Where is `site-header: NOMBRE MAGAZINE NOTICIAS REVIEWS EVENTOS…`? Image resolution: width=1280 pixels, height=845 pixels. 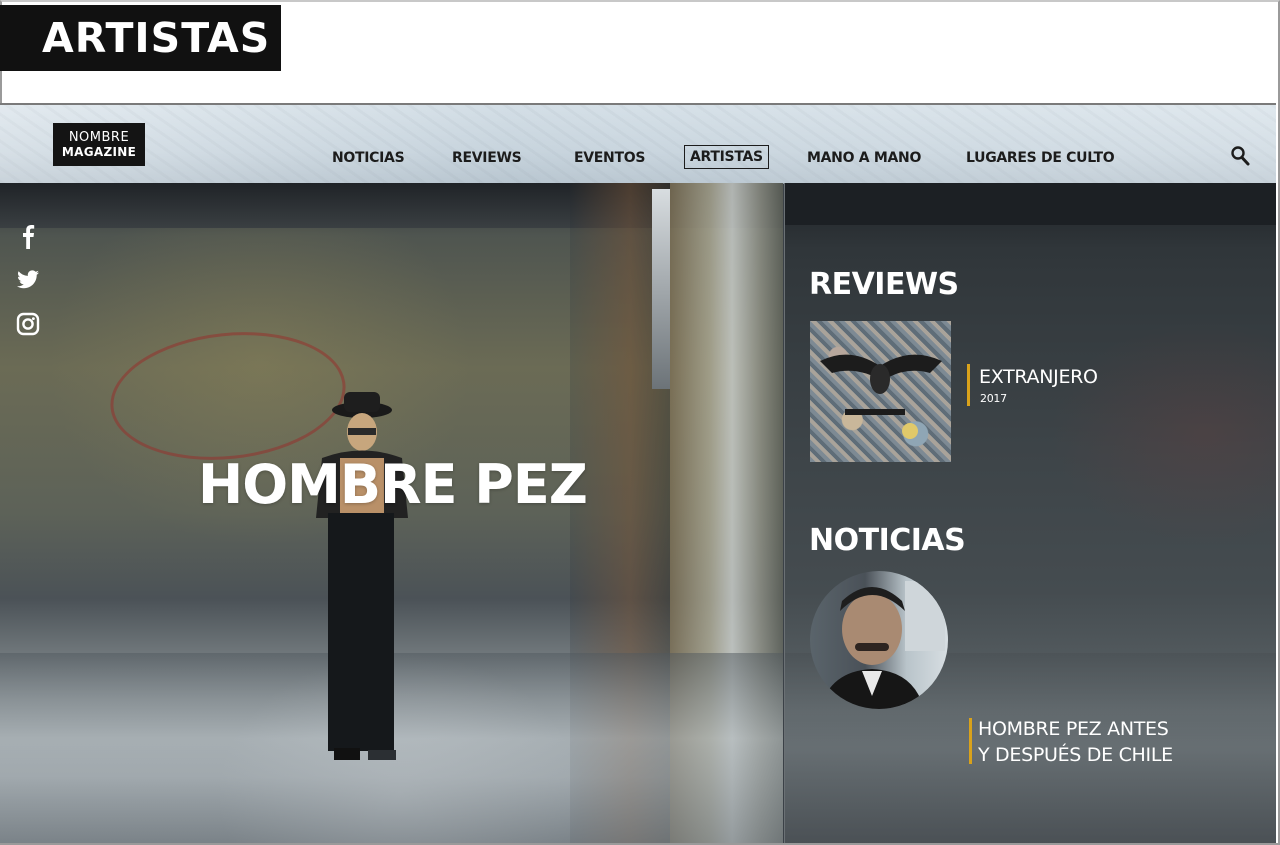 site-header: NOMBRE MAGAZINE NOTICIAS REVIEWS EVENTOS… is located at coordinates (638, 144).